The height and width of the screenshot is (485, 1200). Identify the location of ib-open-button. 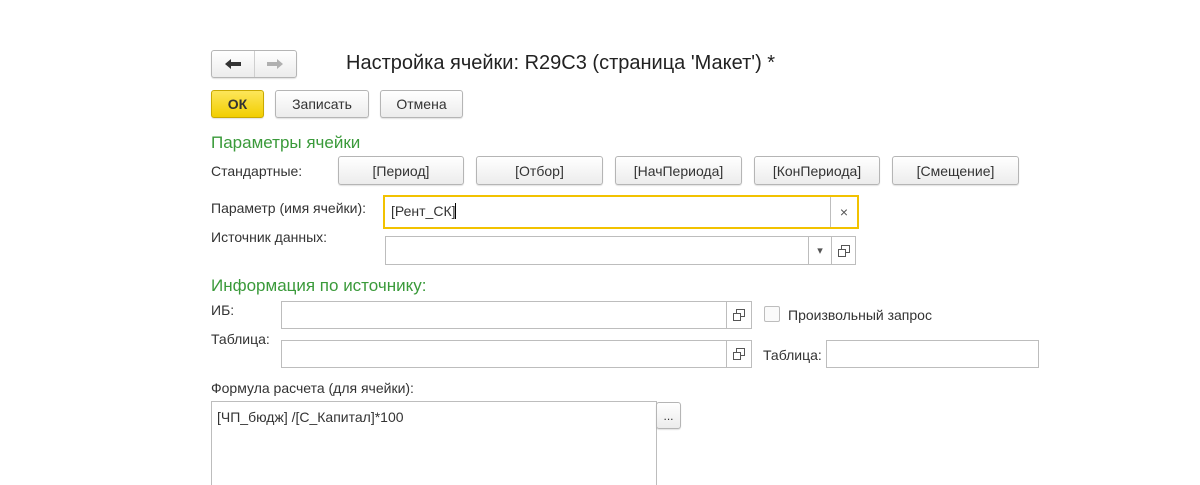
(738, 315).